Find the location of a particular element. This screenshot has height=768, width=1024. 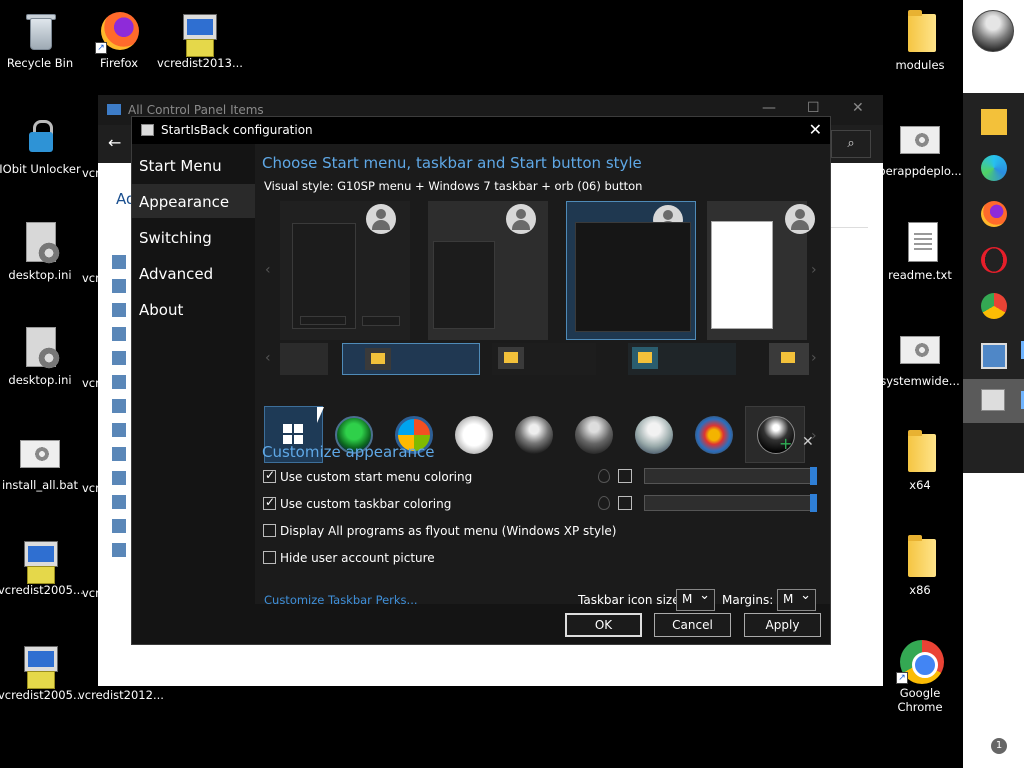

nav-appearance: Appearance is located at coordinates (193, 201).